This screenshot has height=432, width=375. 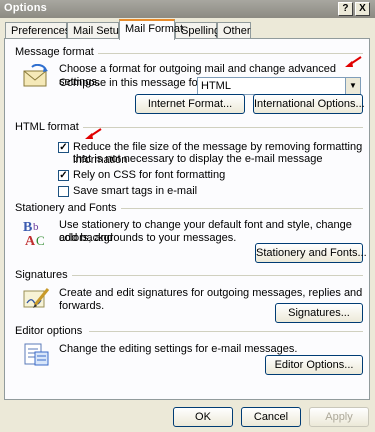 What do you see at coordinates (30, 240) in the screenshot?
I see `svg-text: A` at bounding box center [30, 240].